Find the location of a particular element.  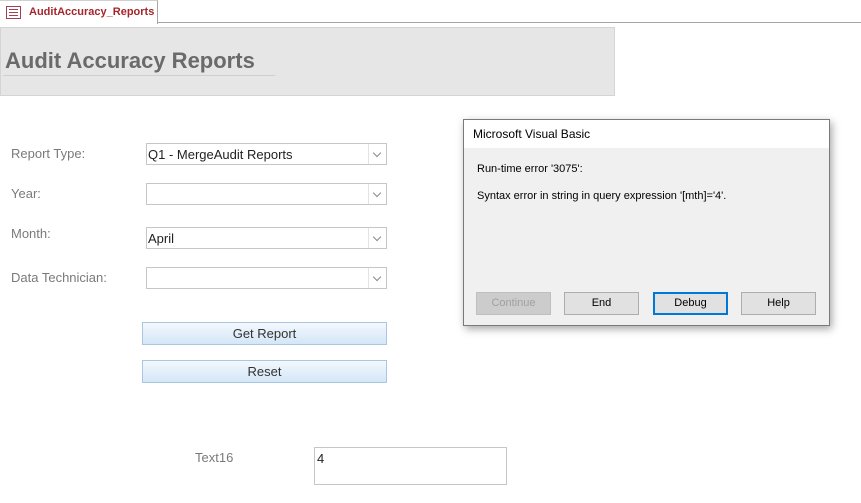

text16-label: Text16 is located at coordinates (214, 457).